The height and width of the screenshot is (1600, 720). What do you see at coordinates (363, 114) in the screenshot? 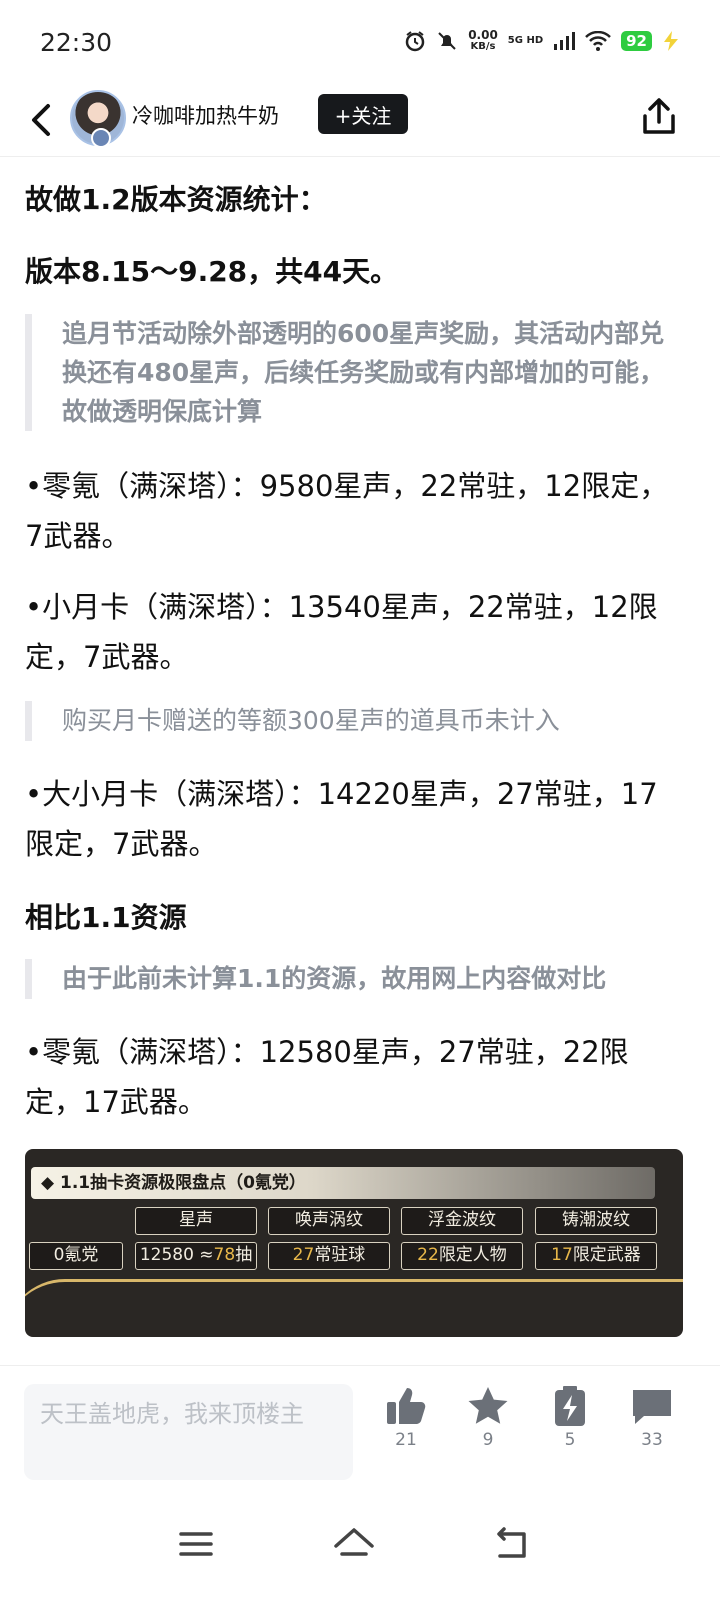
I see `follow-button: +关注` at bounding box center [363, 114].